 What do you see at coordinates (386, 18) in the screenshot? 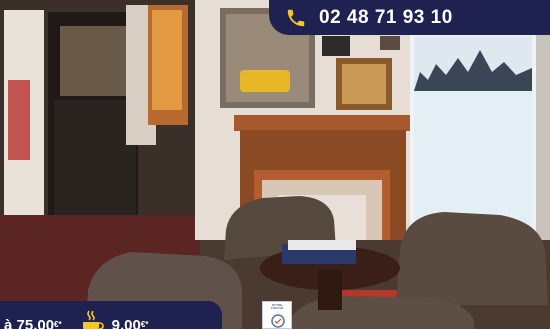
I see `phone-number: 02 48 71 93 10` at bounding box center [386, 18].